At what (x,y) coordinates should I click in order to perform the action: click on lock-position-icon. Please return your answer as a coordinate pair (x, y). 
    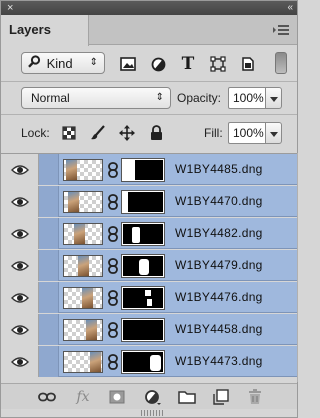
    Looking at the image, I should click on (127, 133).